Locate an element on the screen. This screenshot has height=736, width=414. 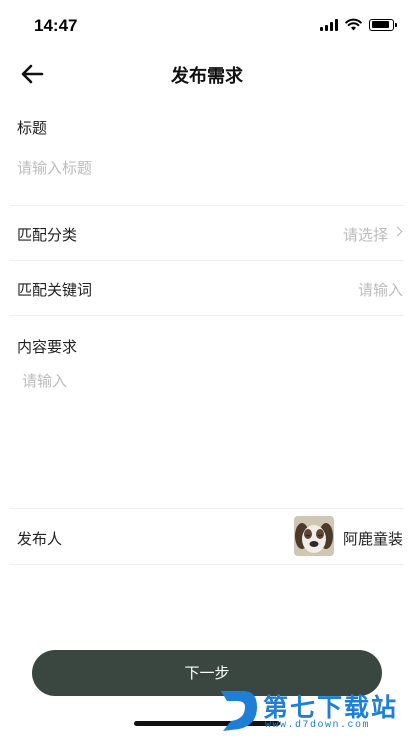
wifi-icon is located at coordinates (353, 24).